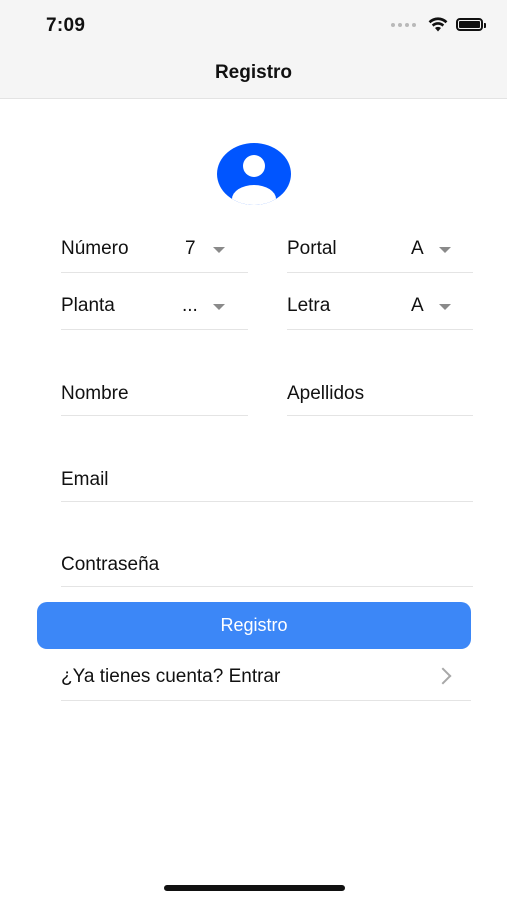  What do you see at coordinates (403, 24) in the screenshot?
I see `cellular-signal-icon` at bounding box center [403, 24].